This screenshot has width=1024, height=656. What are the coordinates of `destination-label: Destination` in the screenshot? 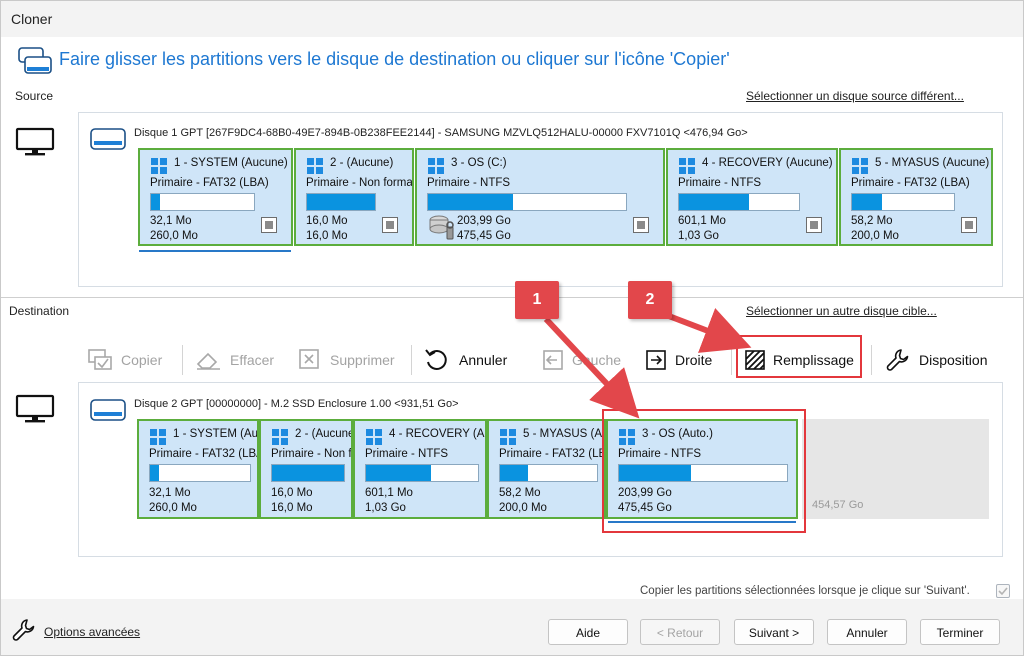 It's located at (39, 311).